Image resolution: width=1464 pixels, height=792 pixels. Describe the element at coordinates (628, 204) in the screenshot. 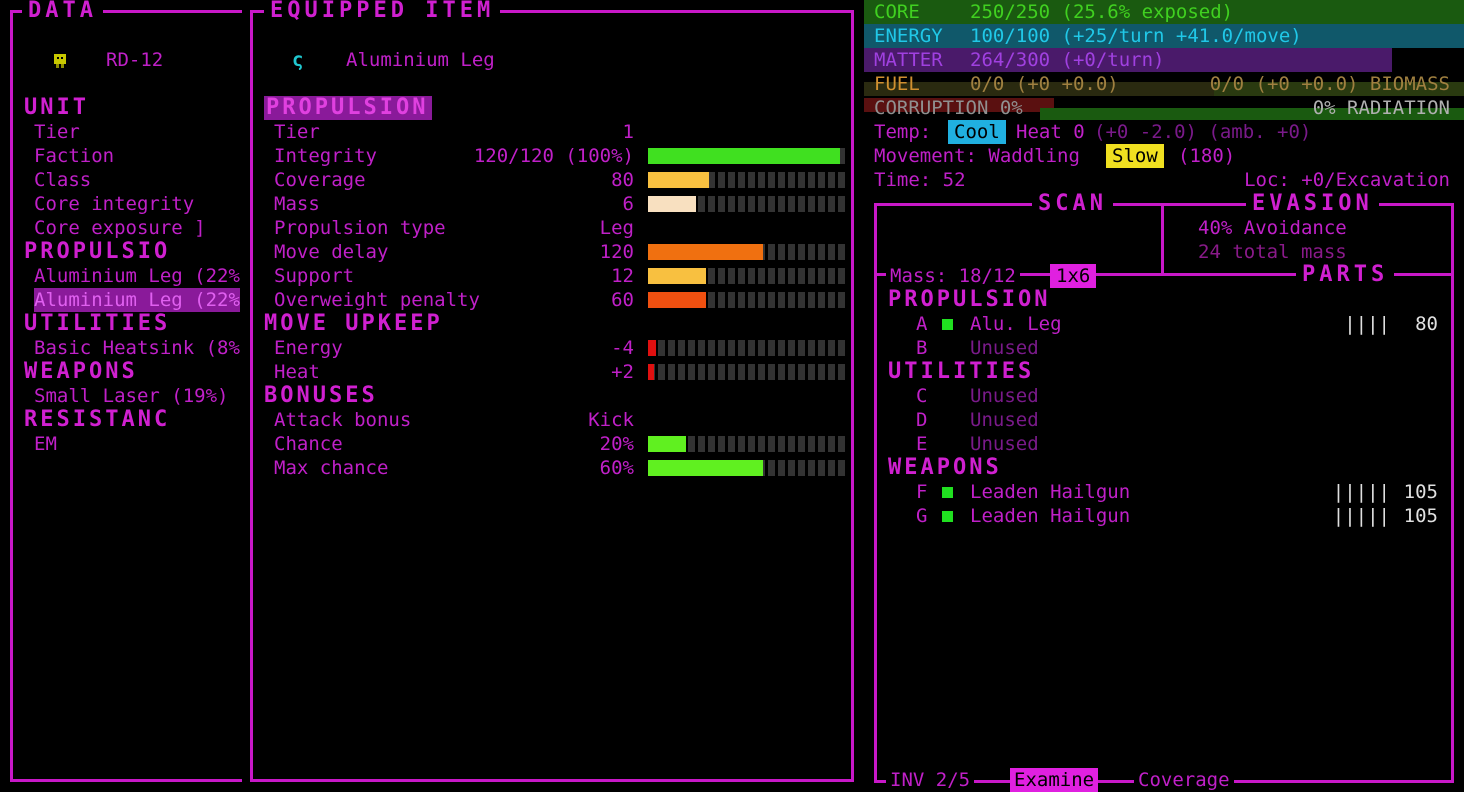

I see `stat-value: 6` at that location.